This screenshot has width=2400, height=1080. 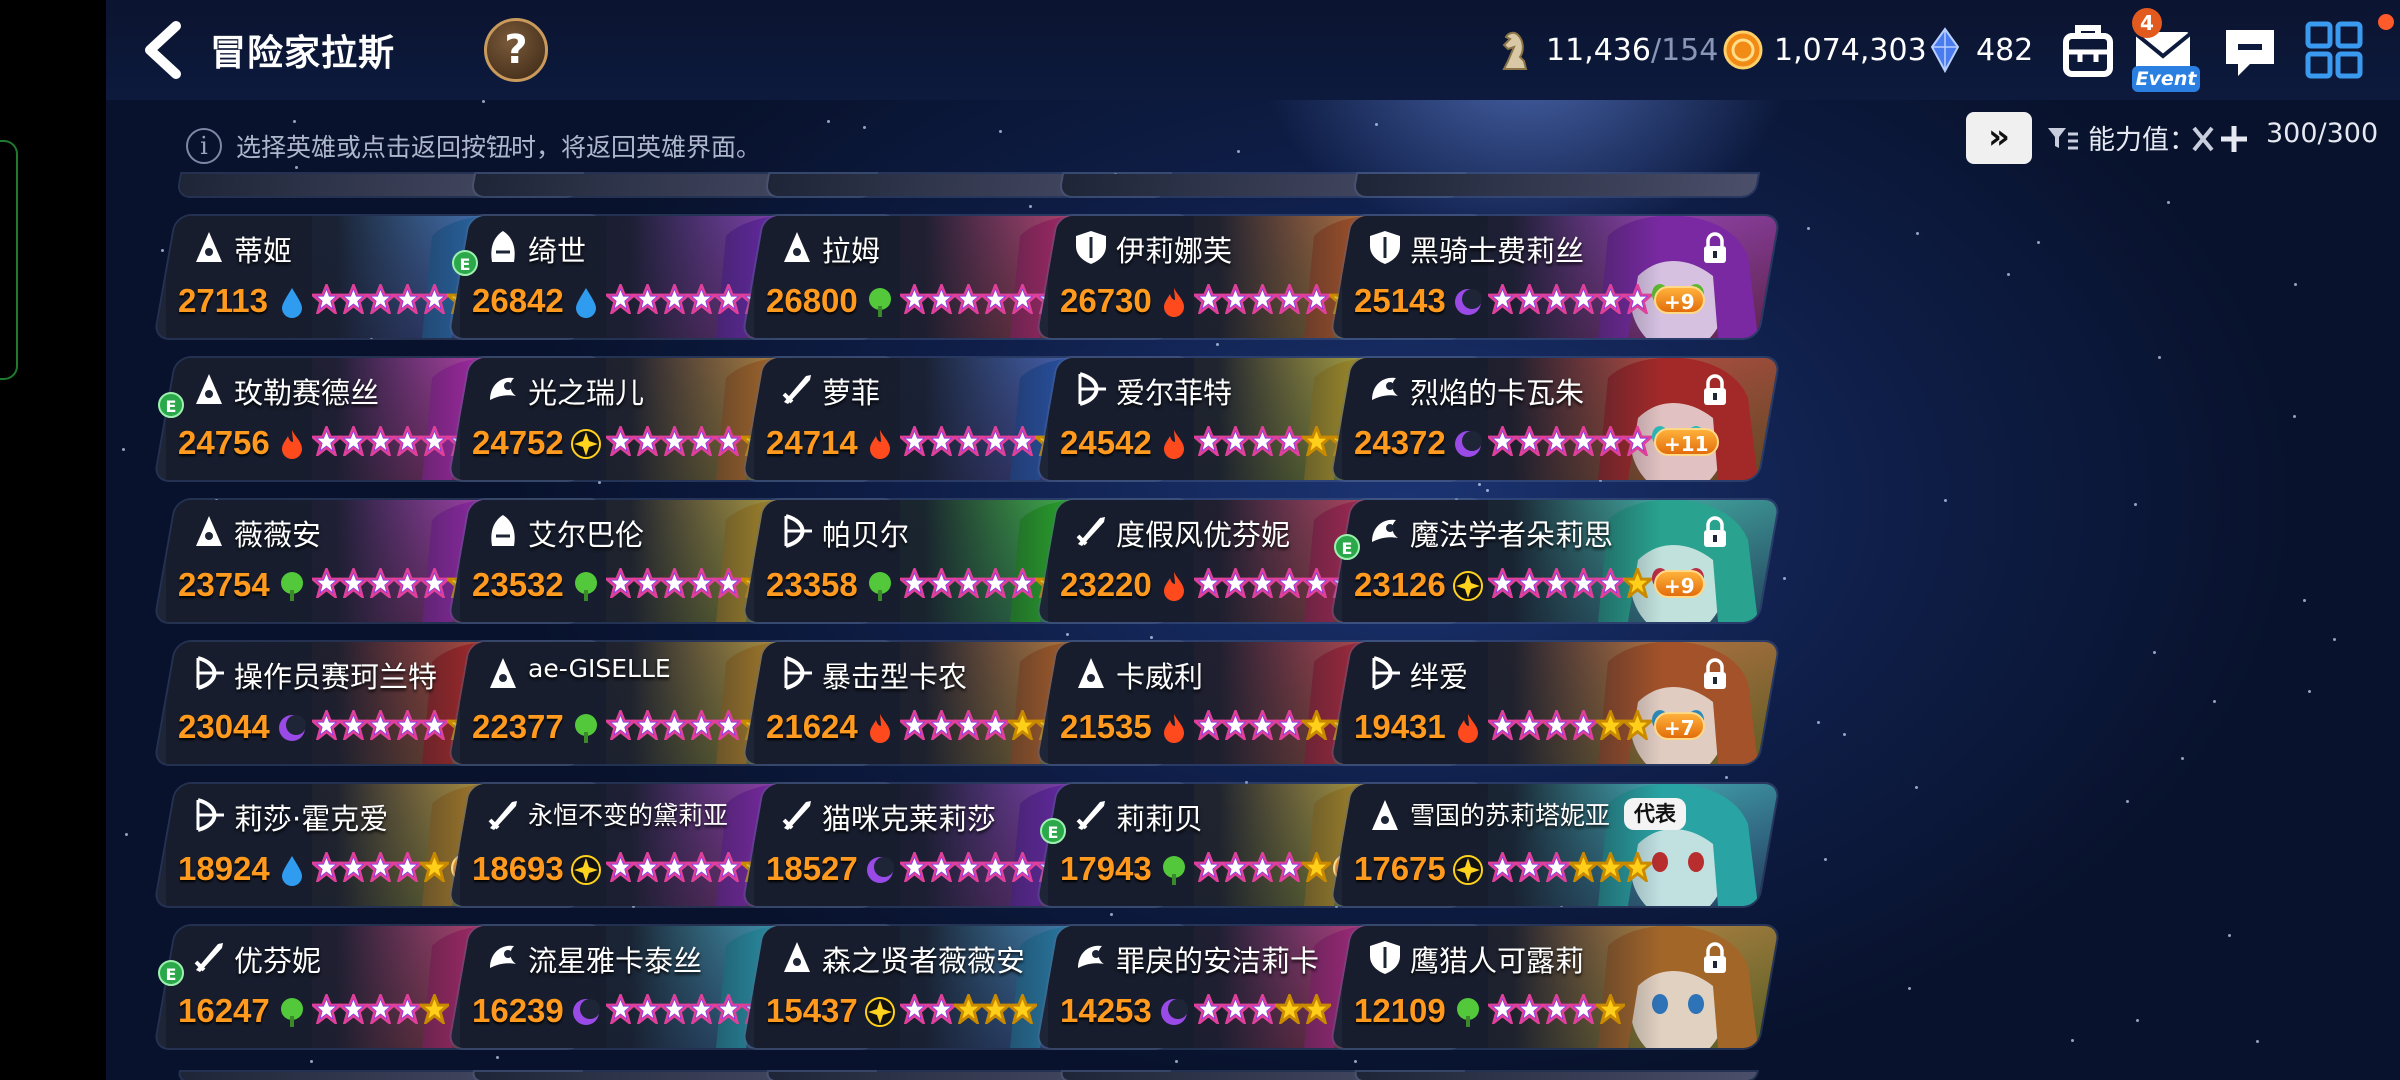 What do you see at coordinates (1497, 393) in the screenshot?
I see `hero-name: 烈焰的卡瓦朱` at bounding box center [1497, 393].